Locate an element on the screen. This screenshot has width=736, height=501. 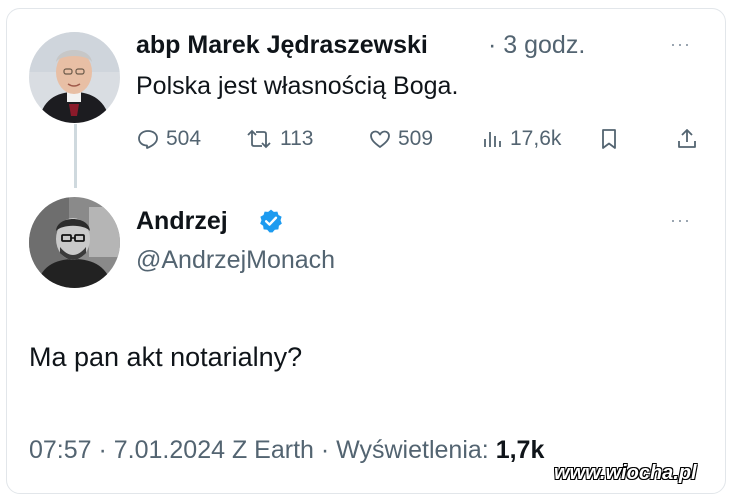
reply-icon is located at coordinates (148, 139).